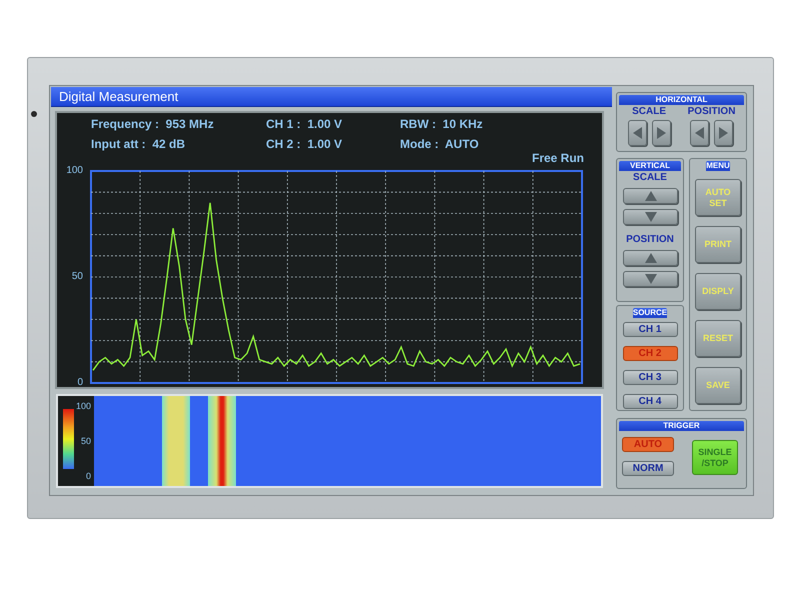 The height and width of the screenshot is (600, 800). I want to click on y-tick-label: 50, so click(77, 276).